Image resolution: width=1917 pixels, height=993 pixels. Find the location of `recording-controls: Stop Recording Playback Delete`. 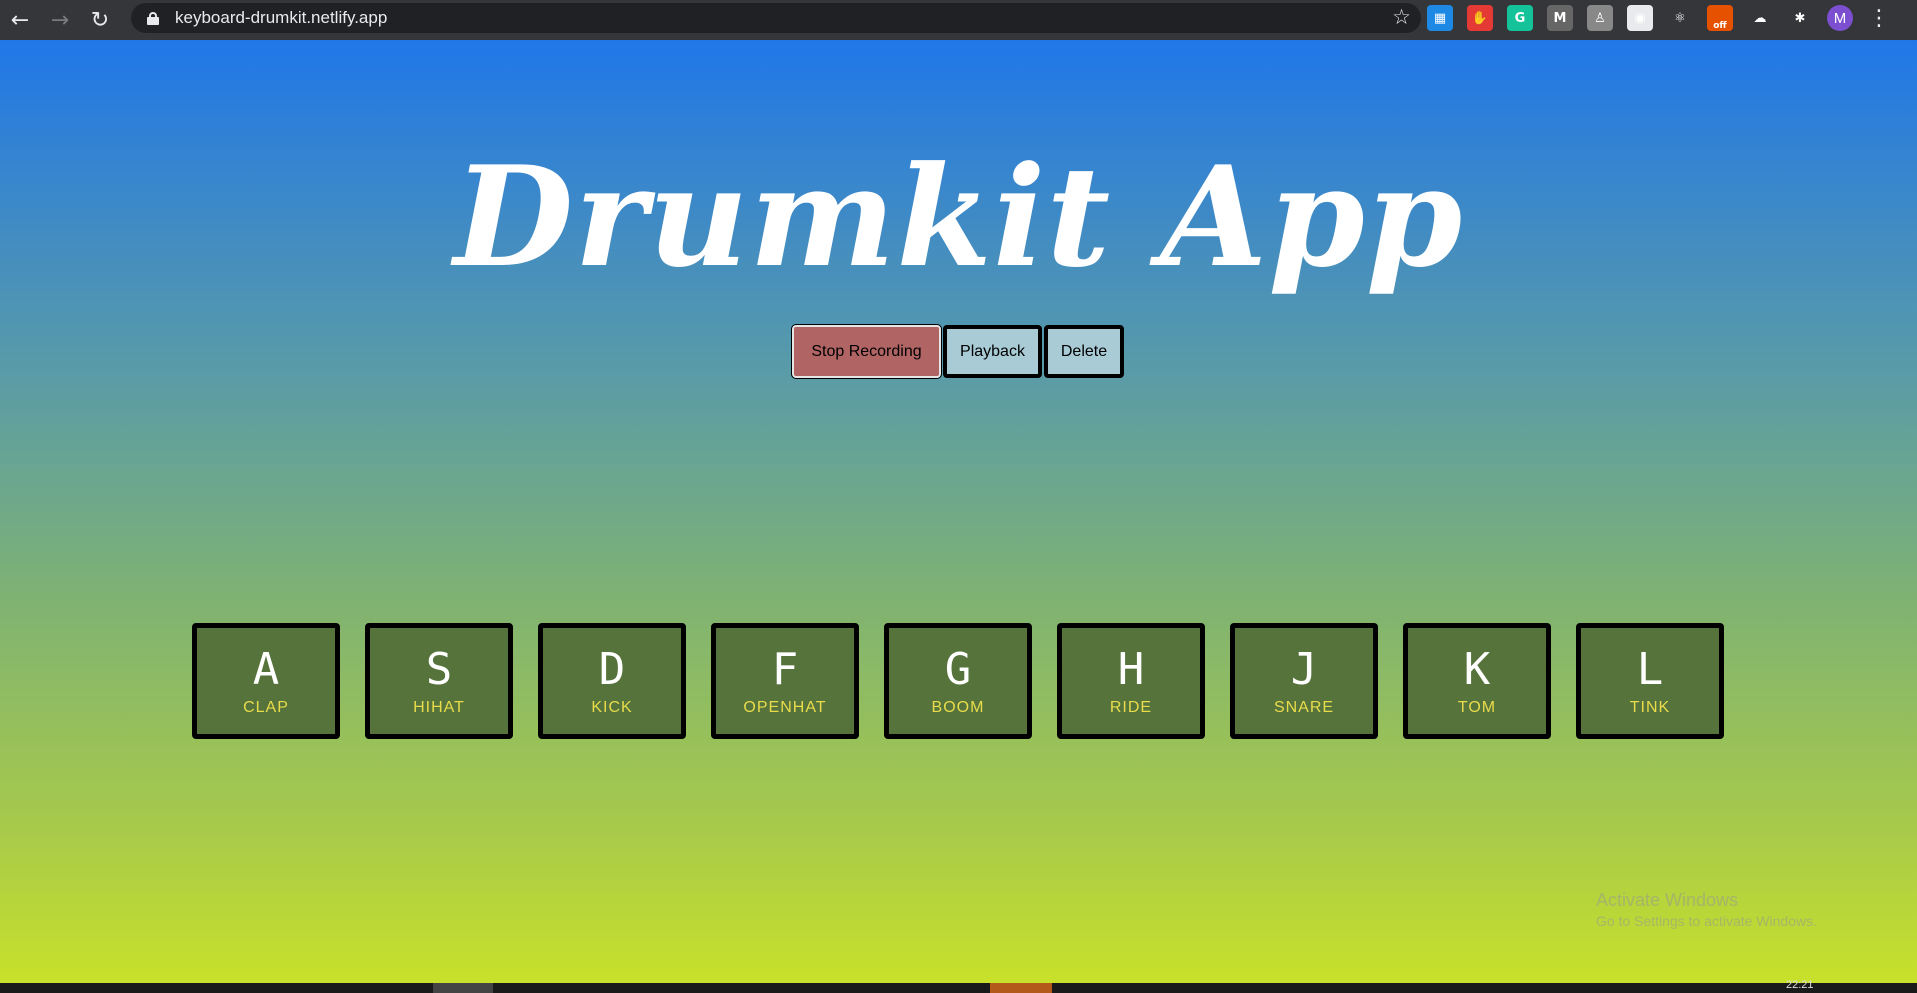

recording-controls: Stop Recording Playback Delete is located at coordinates (957, 351).